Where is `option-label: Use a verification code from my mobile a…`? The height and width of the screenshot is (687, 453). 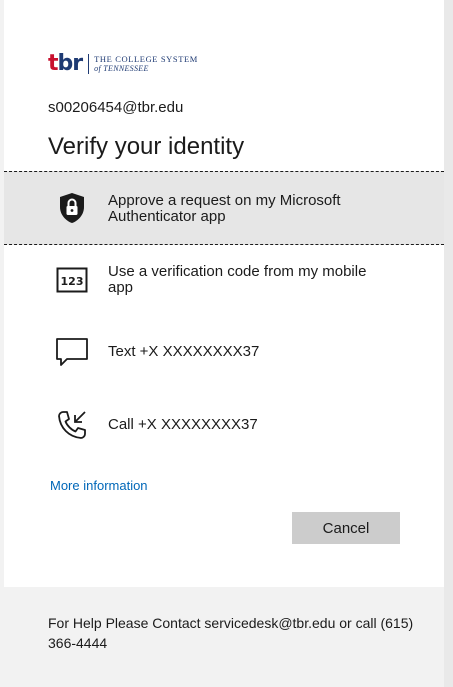
option-label: Use a verification code from my mobile a… is located at coordinates (237, 279).